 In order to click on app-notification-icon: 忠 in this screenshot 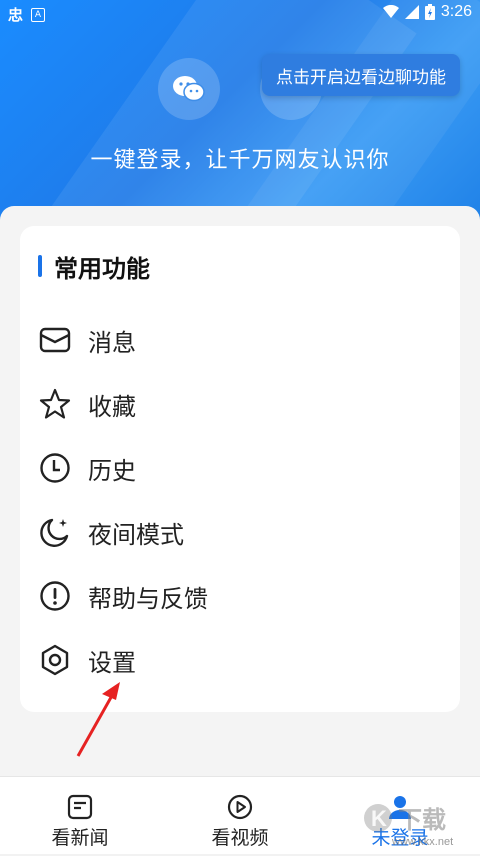, I will do `click(16, 15)`.